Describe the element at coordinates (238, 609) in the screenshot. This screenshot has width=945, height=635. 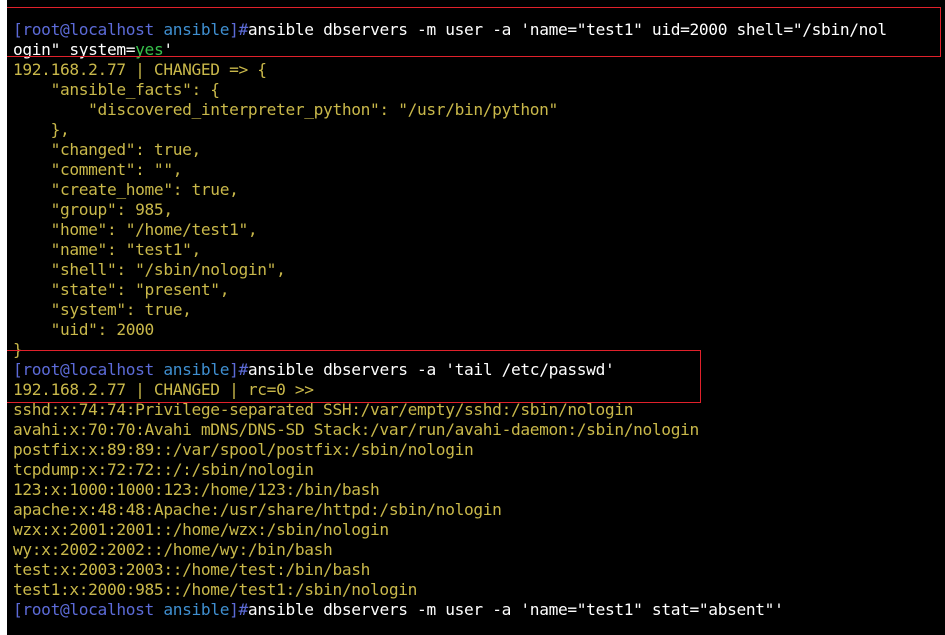
I see `prompt-symbol: ]#` at that location.